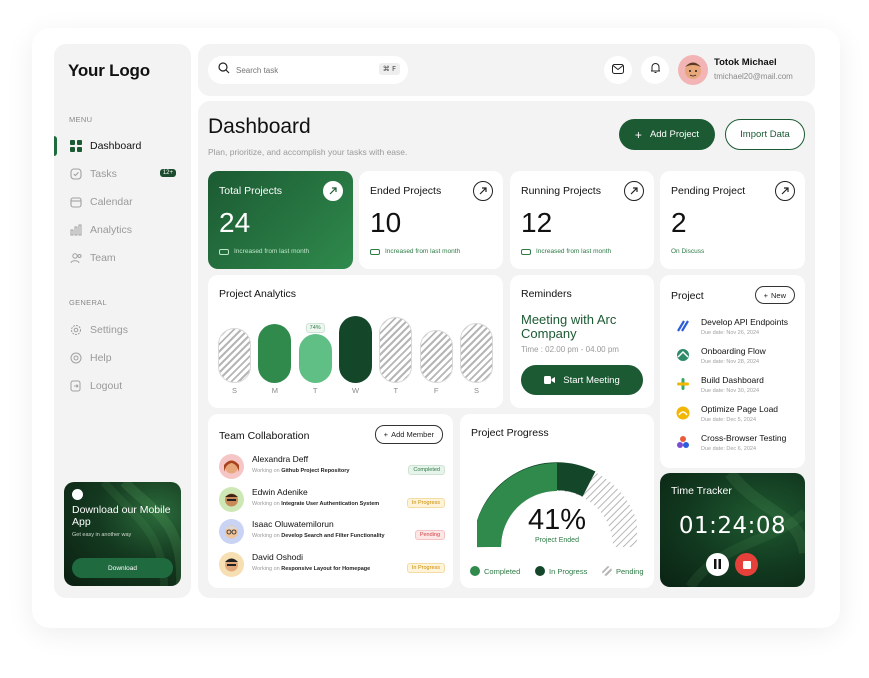 This screenshot has height=678, width=869. I want to click on sidebar-item-label: Calendar, so click(111, 202).